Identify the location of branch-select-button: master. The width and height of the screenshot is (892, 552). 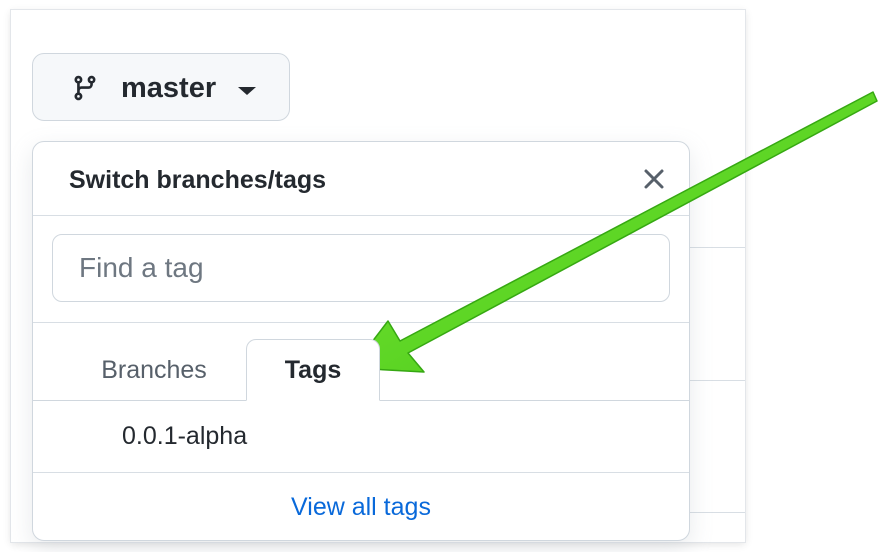
(161, 87).